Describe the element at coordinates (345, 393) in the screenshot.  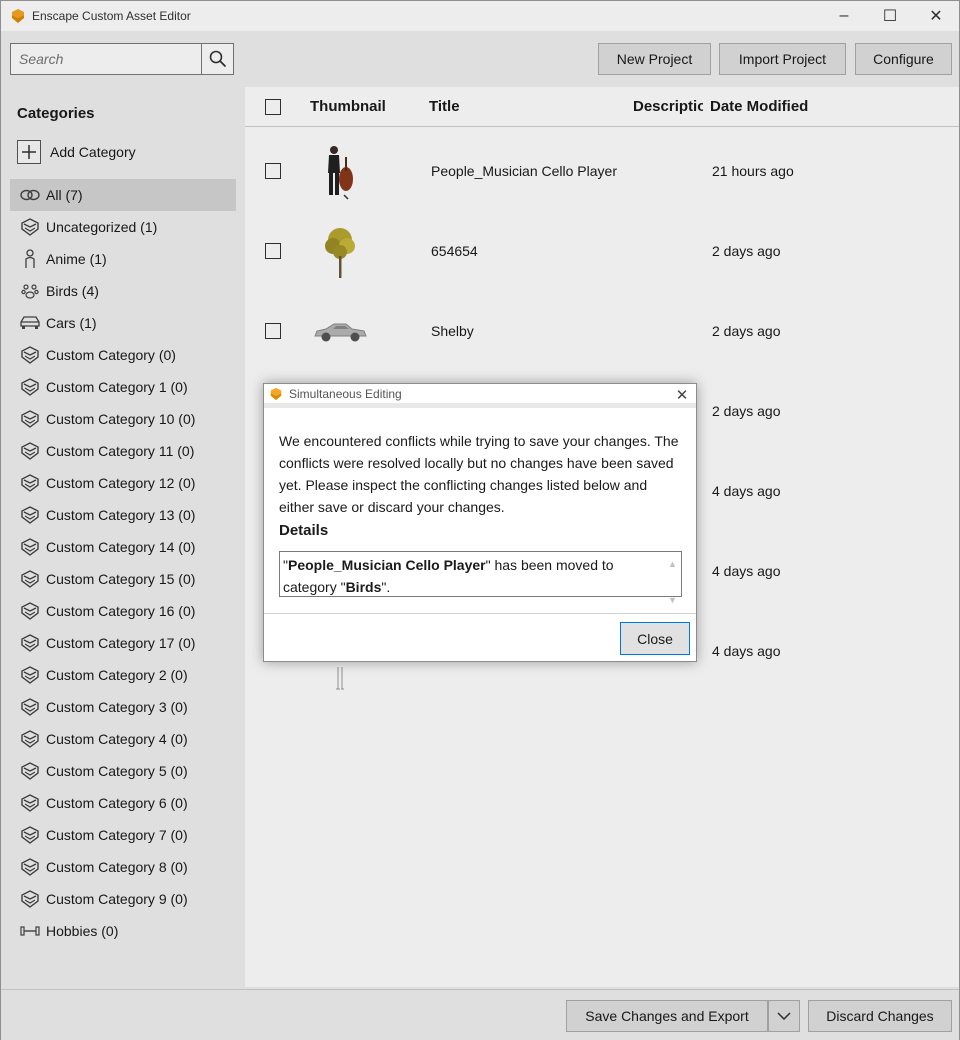
I see `dialog-title: Simultaneous Editing` at that location.